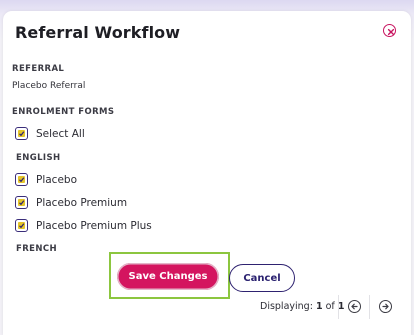  I want to click on pagination-prefix: Displaying:, so click(286, 306).